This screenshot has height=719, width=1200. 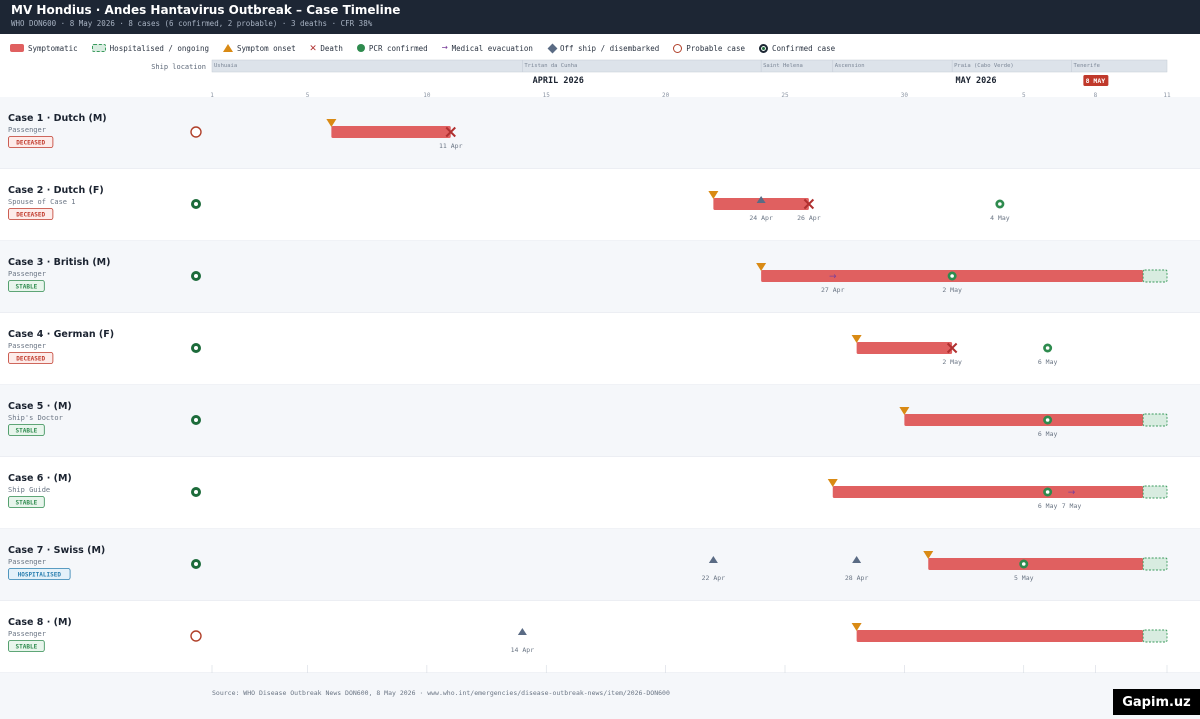 I want to click on case-title: Case 5 · (M), so click(x=40, y=406).